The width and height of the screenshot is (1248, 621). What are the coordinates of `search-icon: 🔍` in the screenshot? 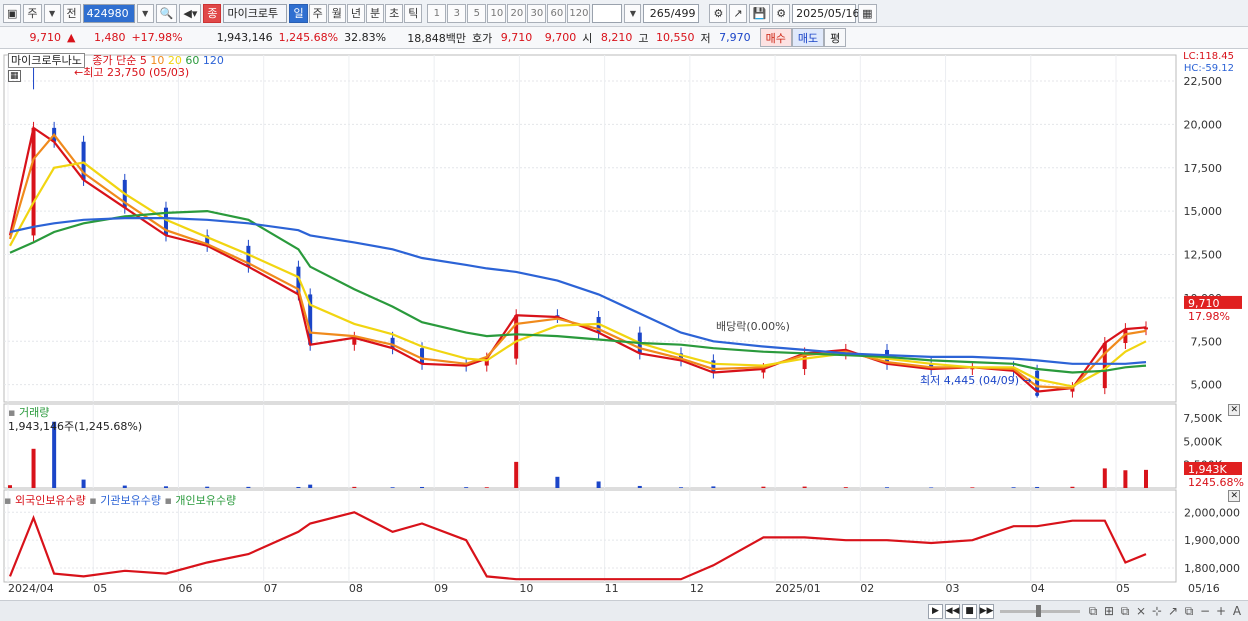 It's located at (166, 13).